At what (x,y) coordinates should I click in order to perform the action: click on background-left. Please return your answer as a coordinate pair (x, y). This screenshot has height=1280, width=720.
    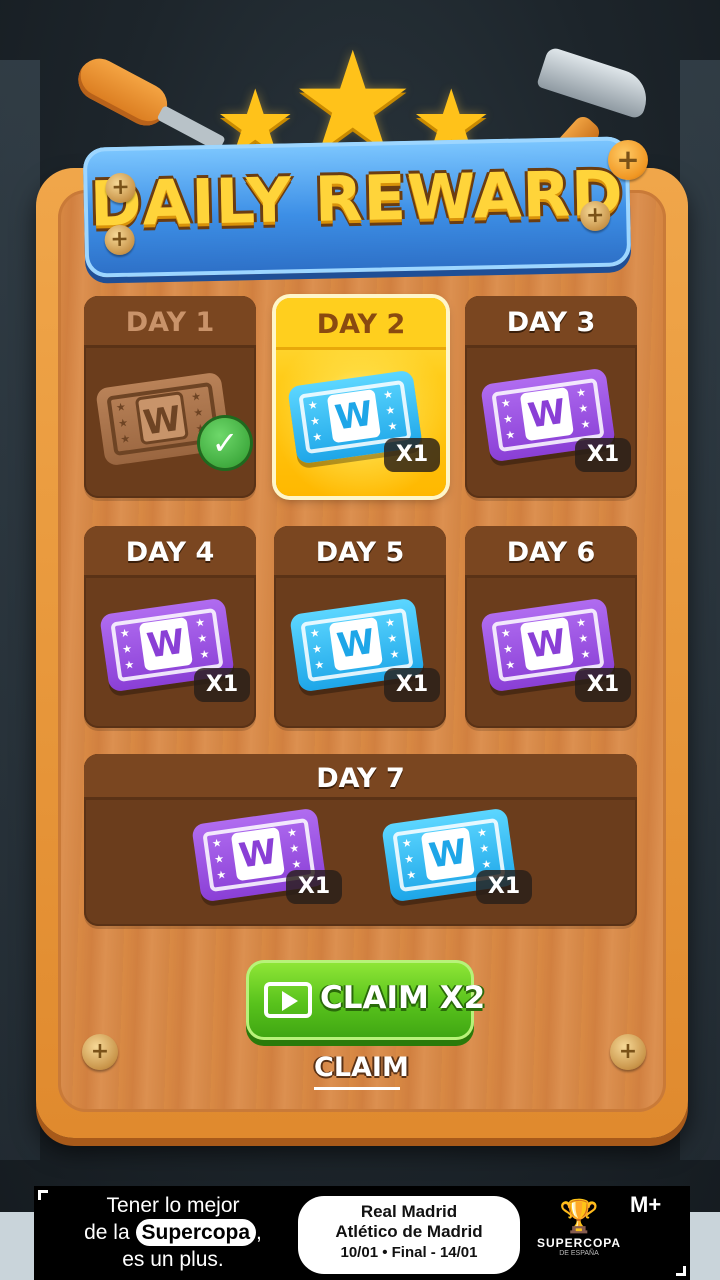
    Looking at the image, I should click on (20, 610).